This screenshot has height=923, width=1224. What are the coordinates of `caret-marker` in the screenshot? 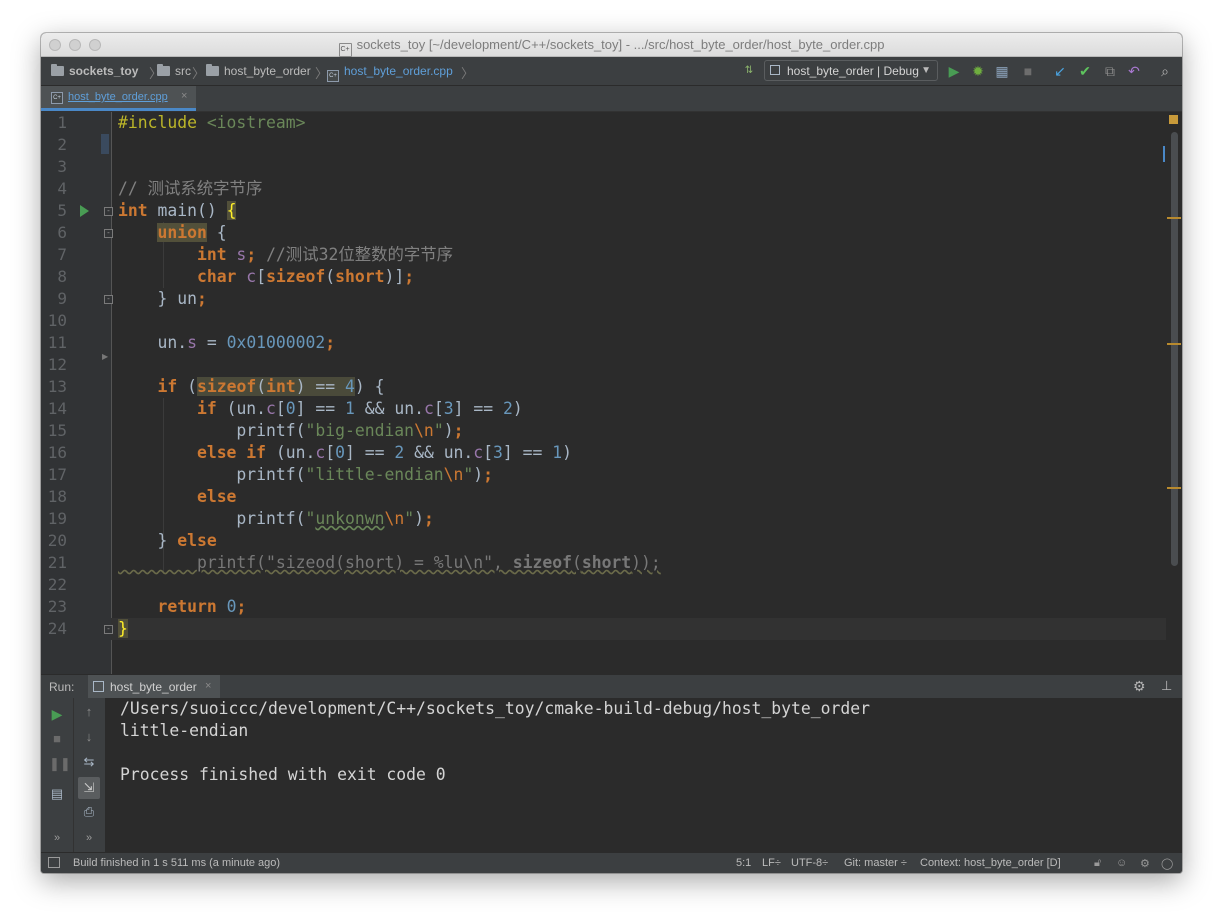 It's located at (1164, 154).